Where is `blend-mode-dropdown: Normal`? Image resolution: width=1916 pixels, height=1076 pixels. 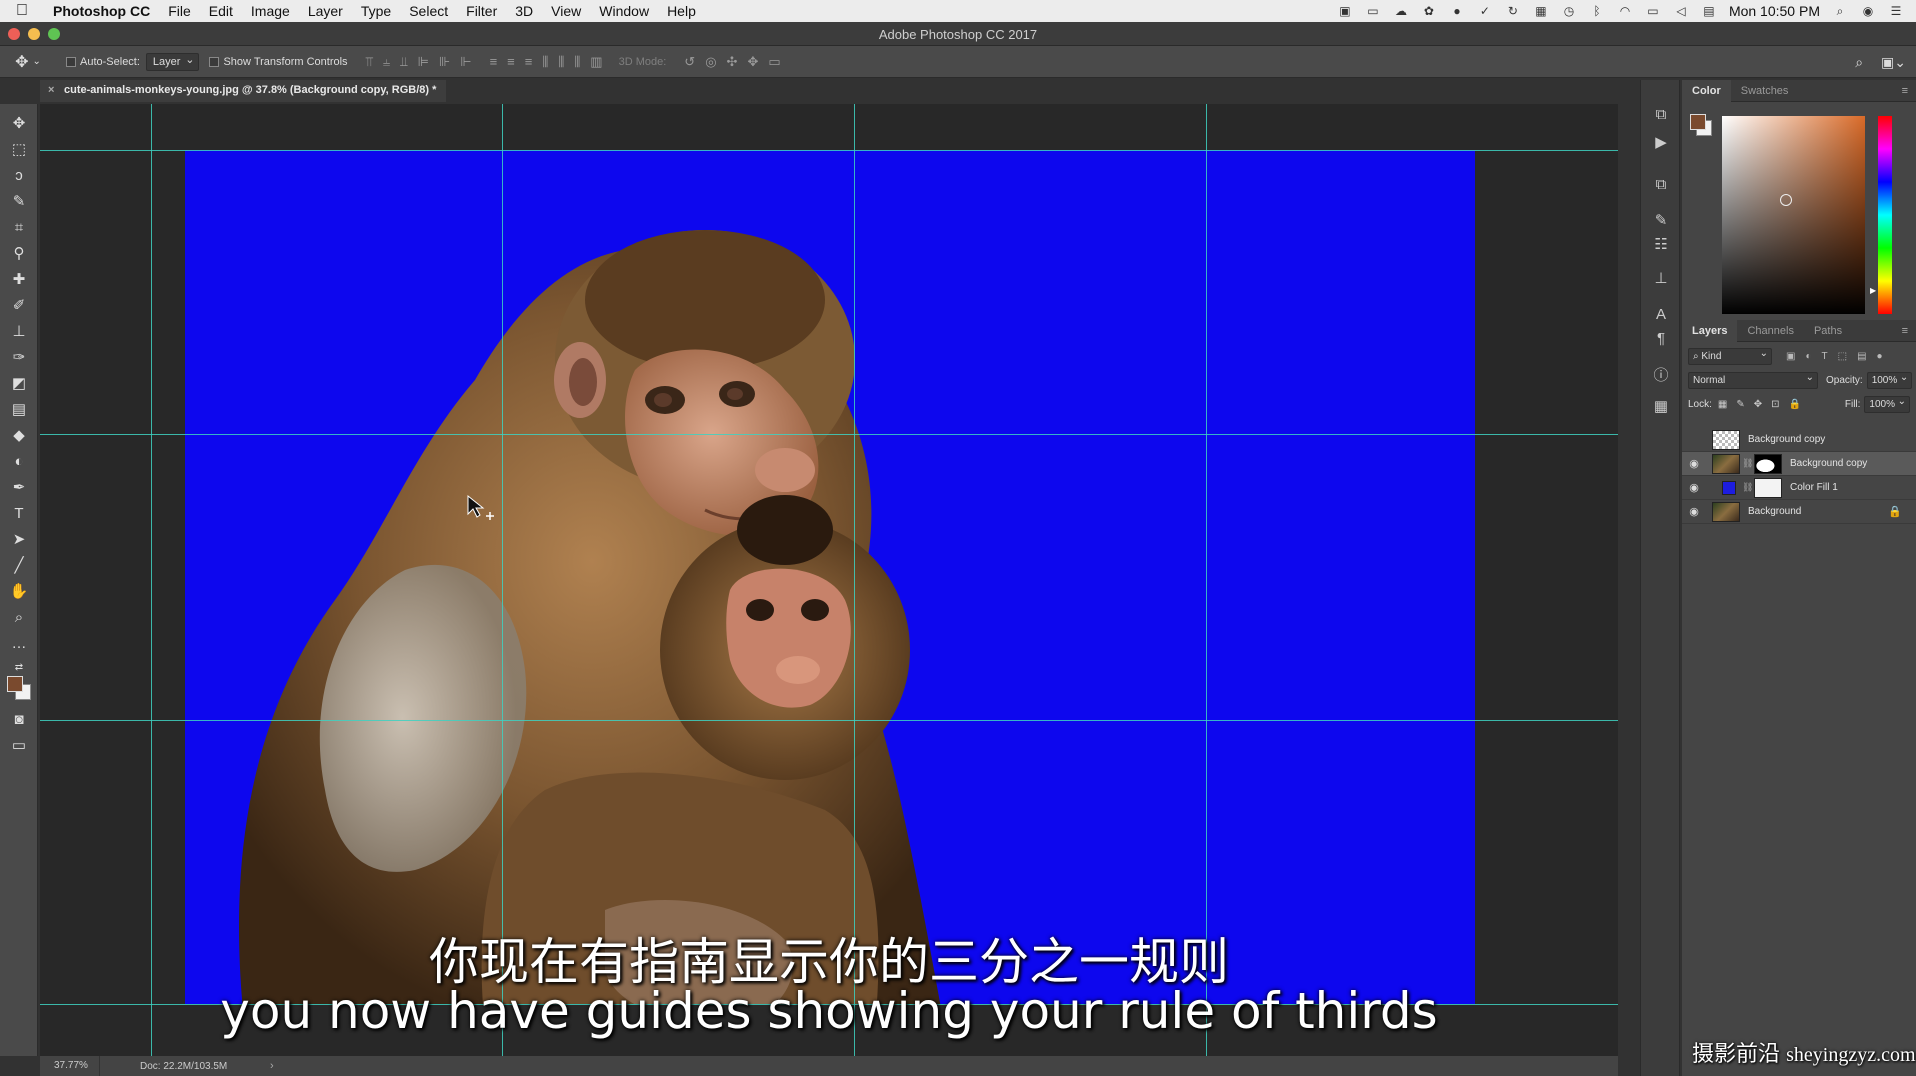 blend-mode-dropdown: Normal is located at coordinates (1753, 380).